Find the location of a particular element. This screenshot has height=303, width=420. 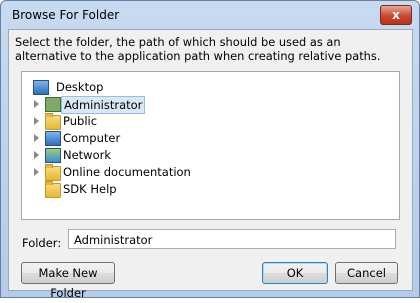

tree-item-administrator: Administrator is located at coordinates (182, 105).